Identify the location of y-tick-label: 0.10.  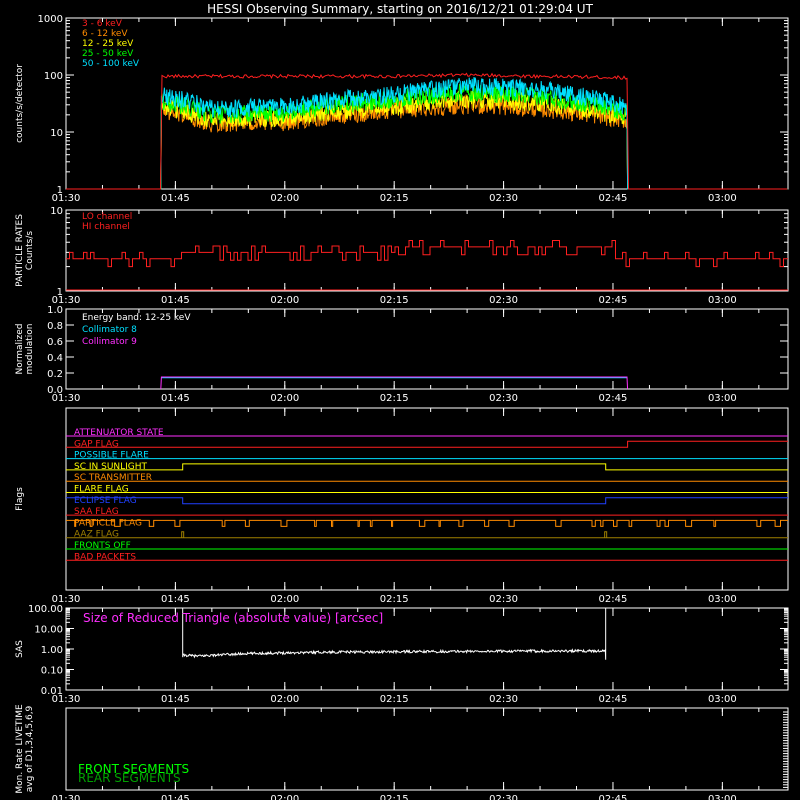
(52, 671).